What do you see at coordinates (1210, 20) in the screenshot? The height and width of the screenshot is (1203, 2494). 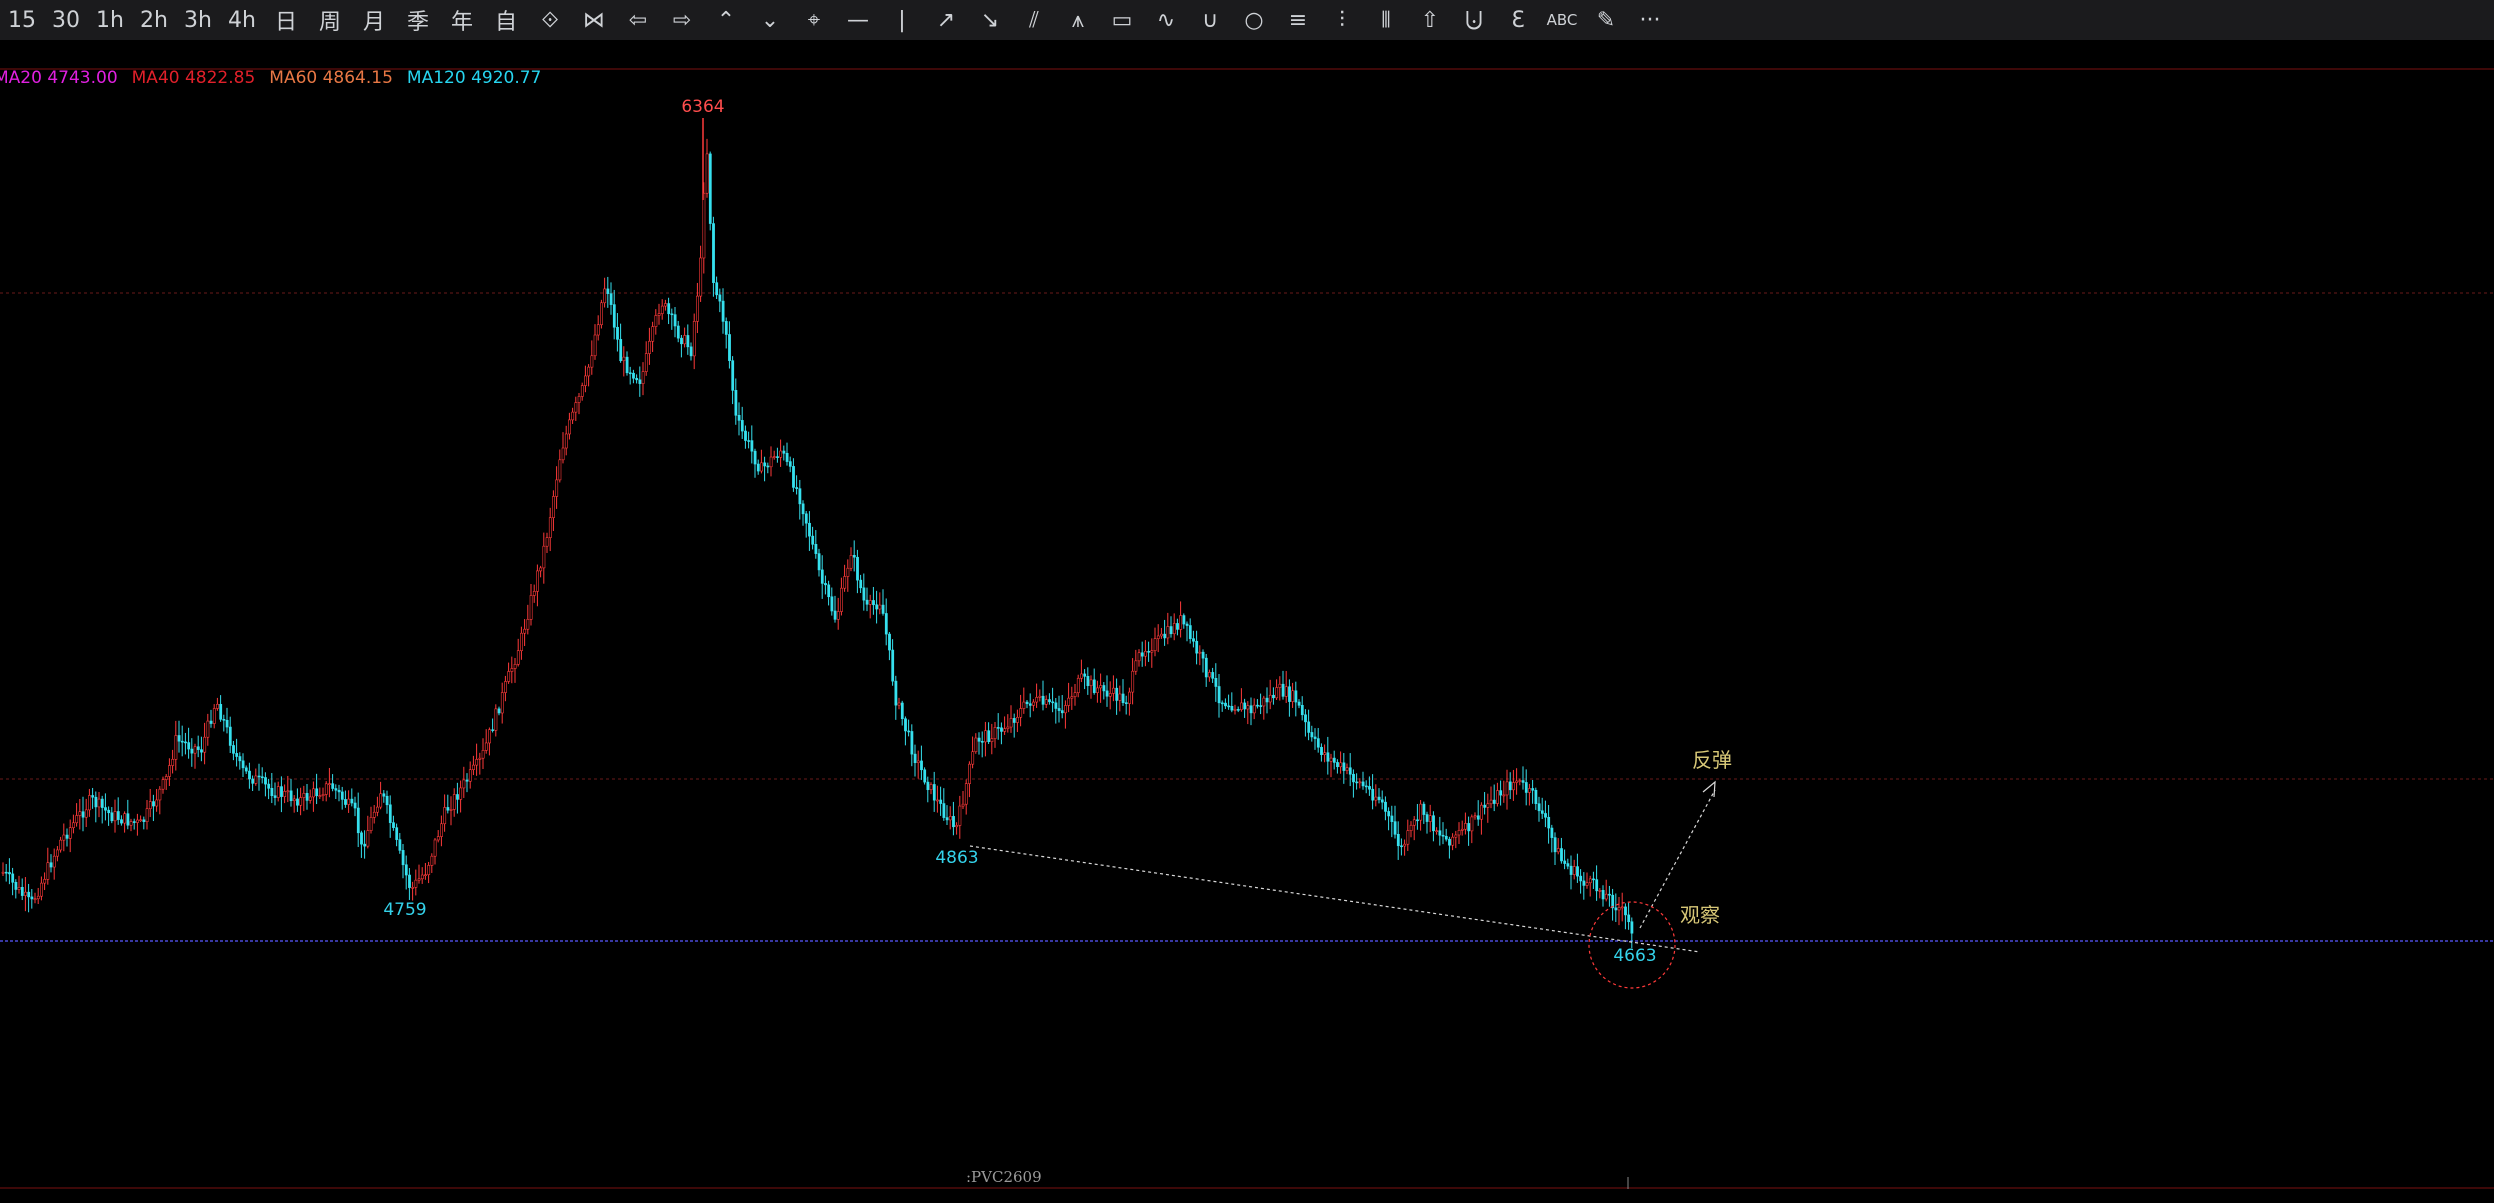 I see `arc-button: ∪` at bounding box center [1210, 20].